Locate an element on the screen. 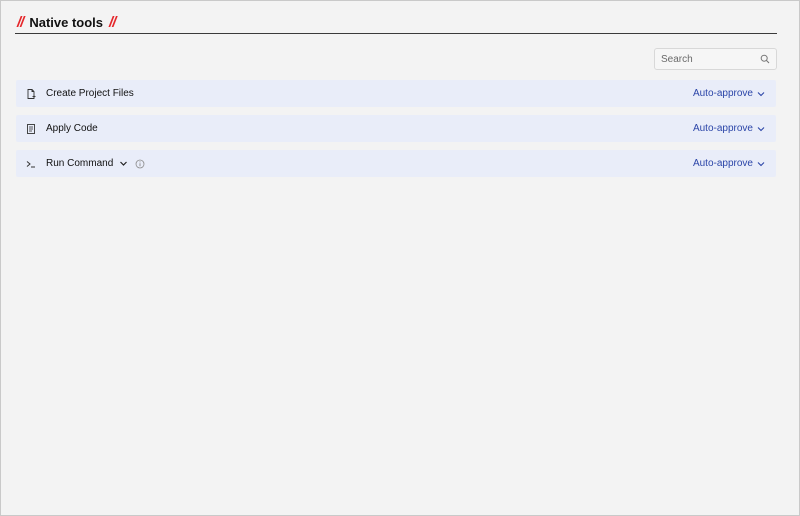 This screenshot has height=516, width=800. search-box is located at coordinates (715, 59).